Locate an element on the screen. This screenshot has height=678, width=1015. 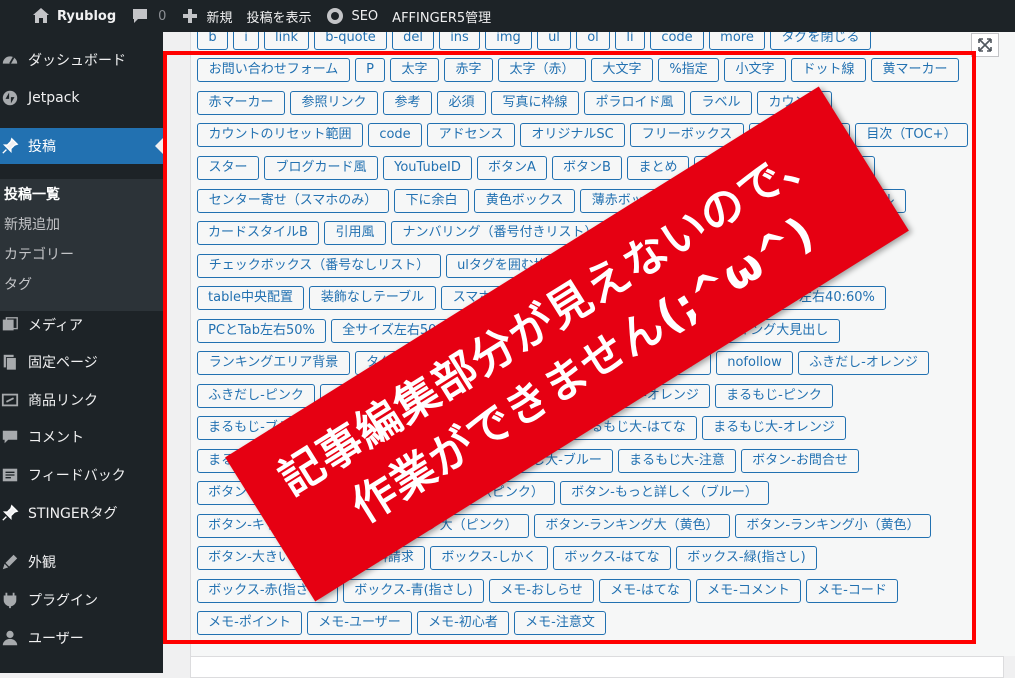
quicktag-button: 写真に枠線 is located at coordinates (535, 103).